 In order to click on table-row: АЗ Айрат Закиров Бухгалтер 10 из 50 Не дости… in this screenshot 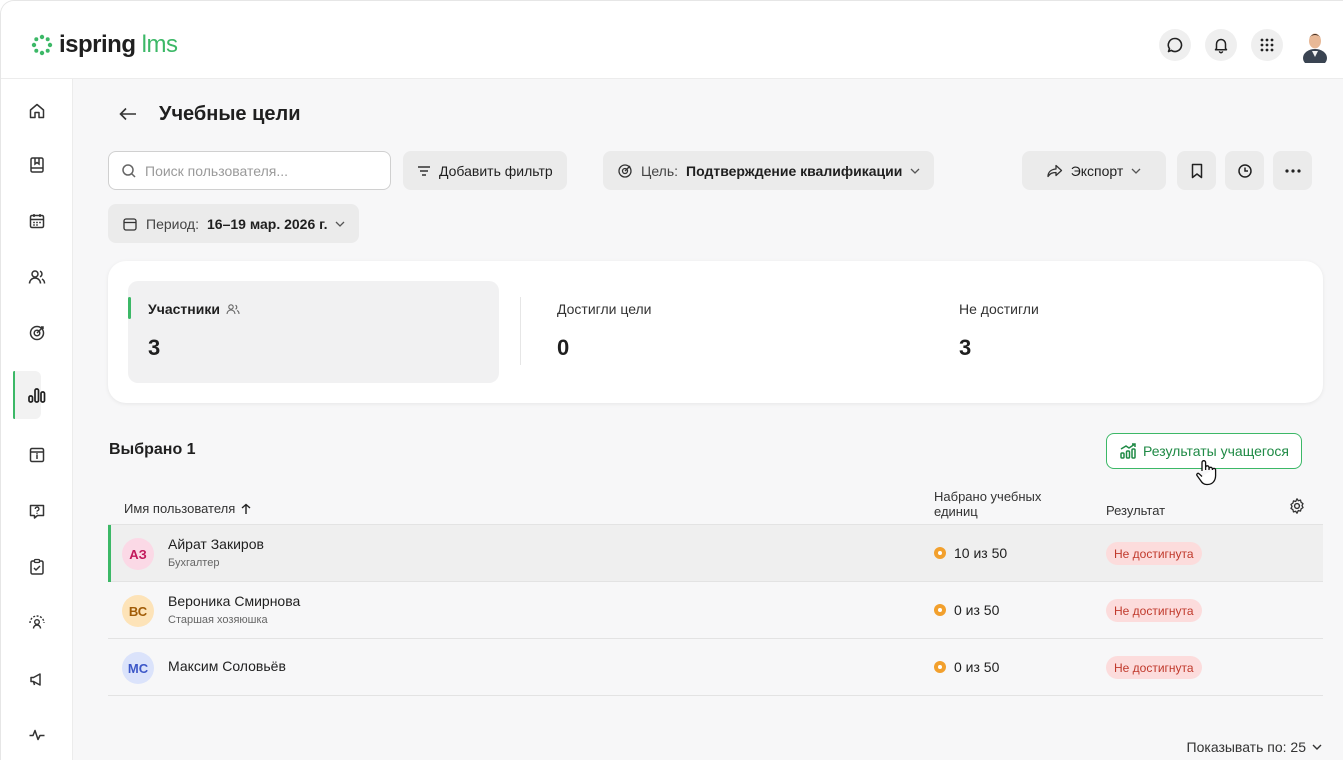, I will do `click(715, 553)`.